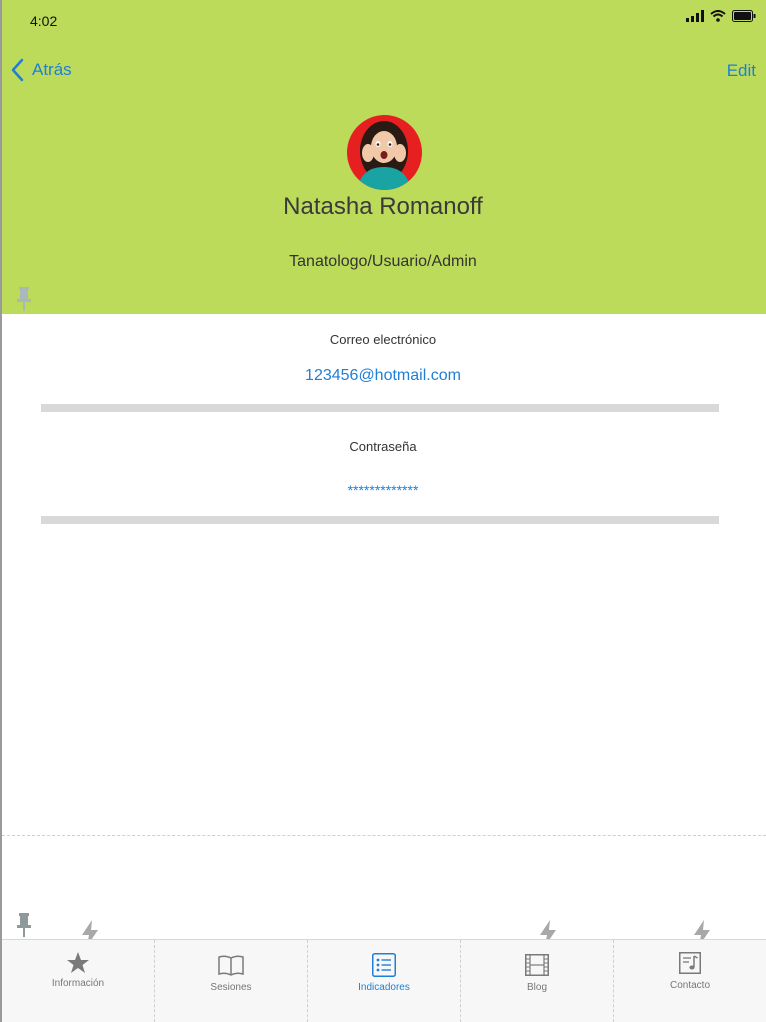  I want to click on back-button: Atrás, so click(41, 70).